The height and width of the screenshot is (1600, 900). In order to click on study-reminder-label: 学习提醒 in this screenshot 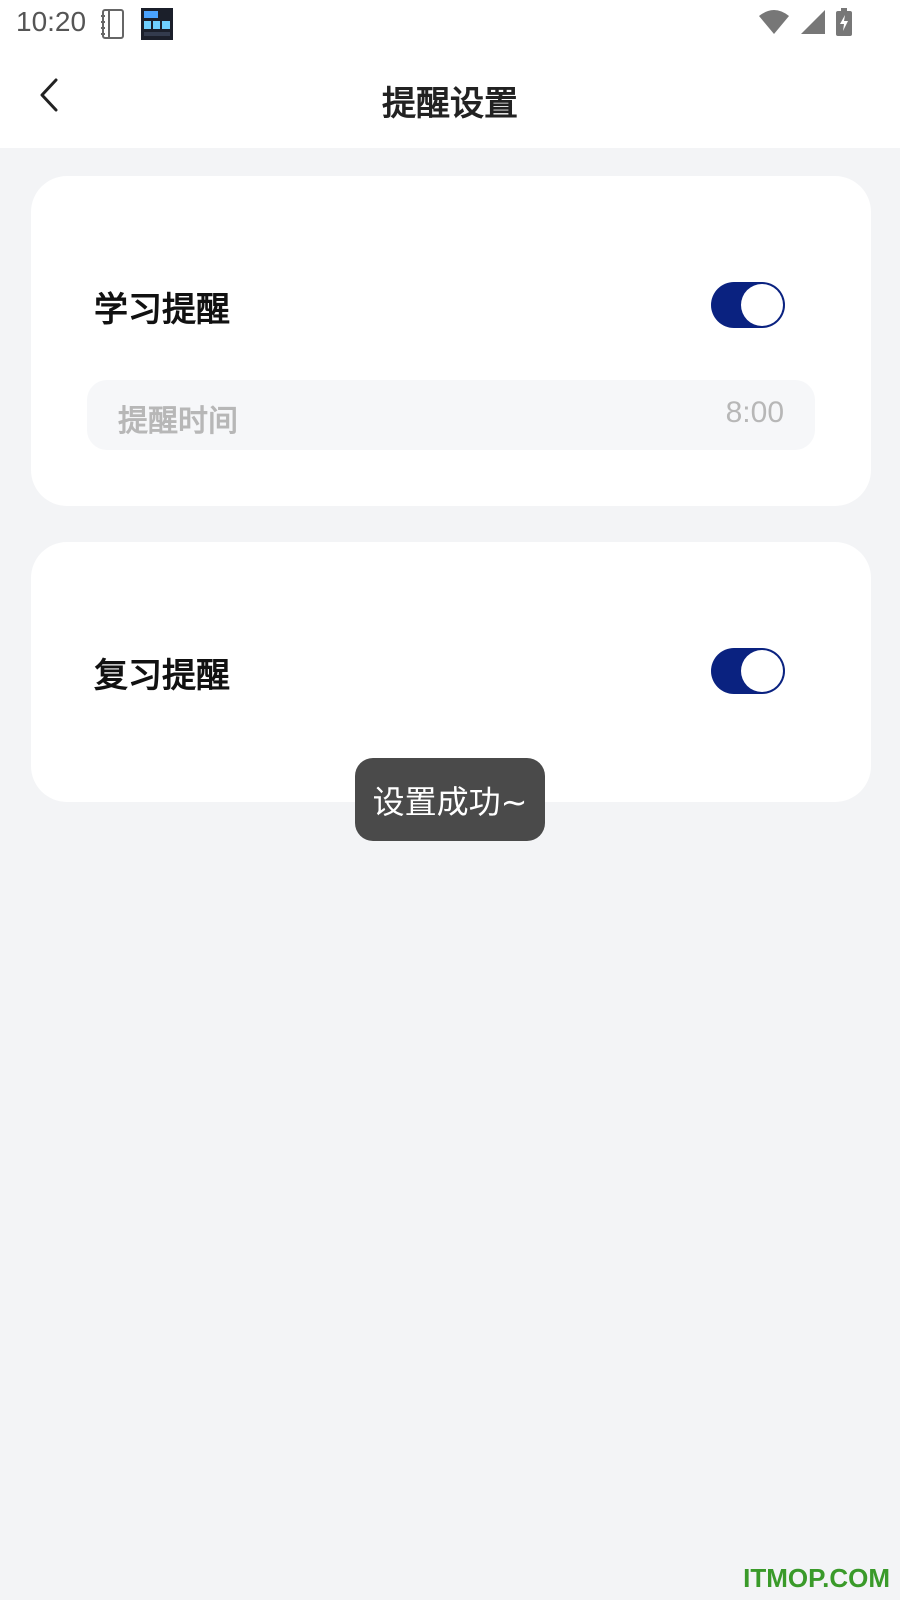, I will do `click(162, 310)`.